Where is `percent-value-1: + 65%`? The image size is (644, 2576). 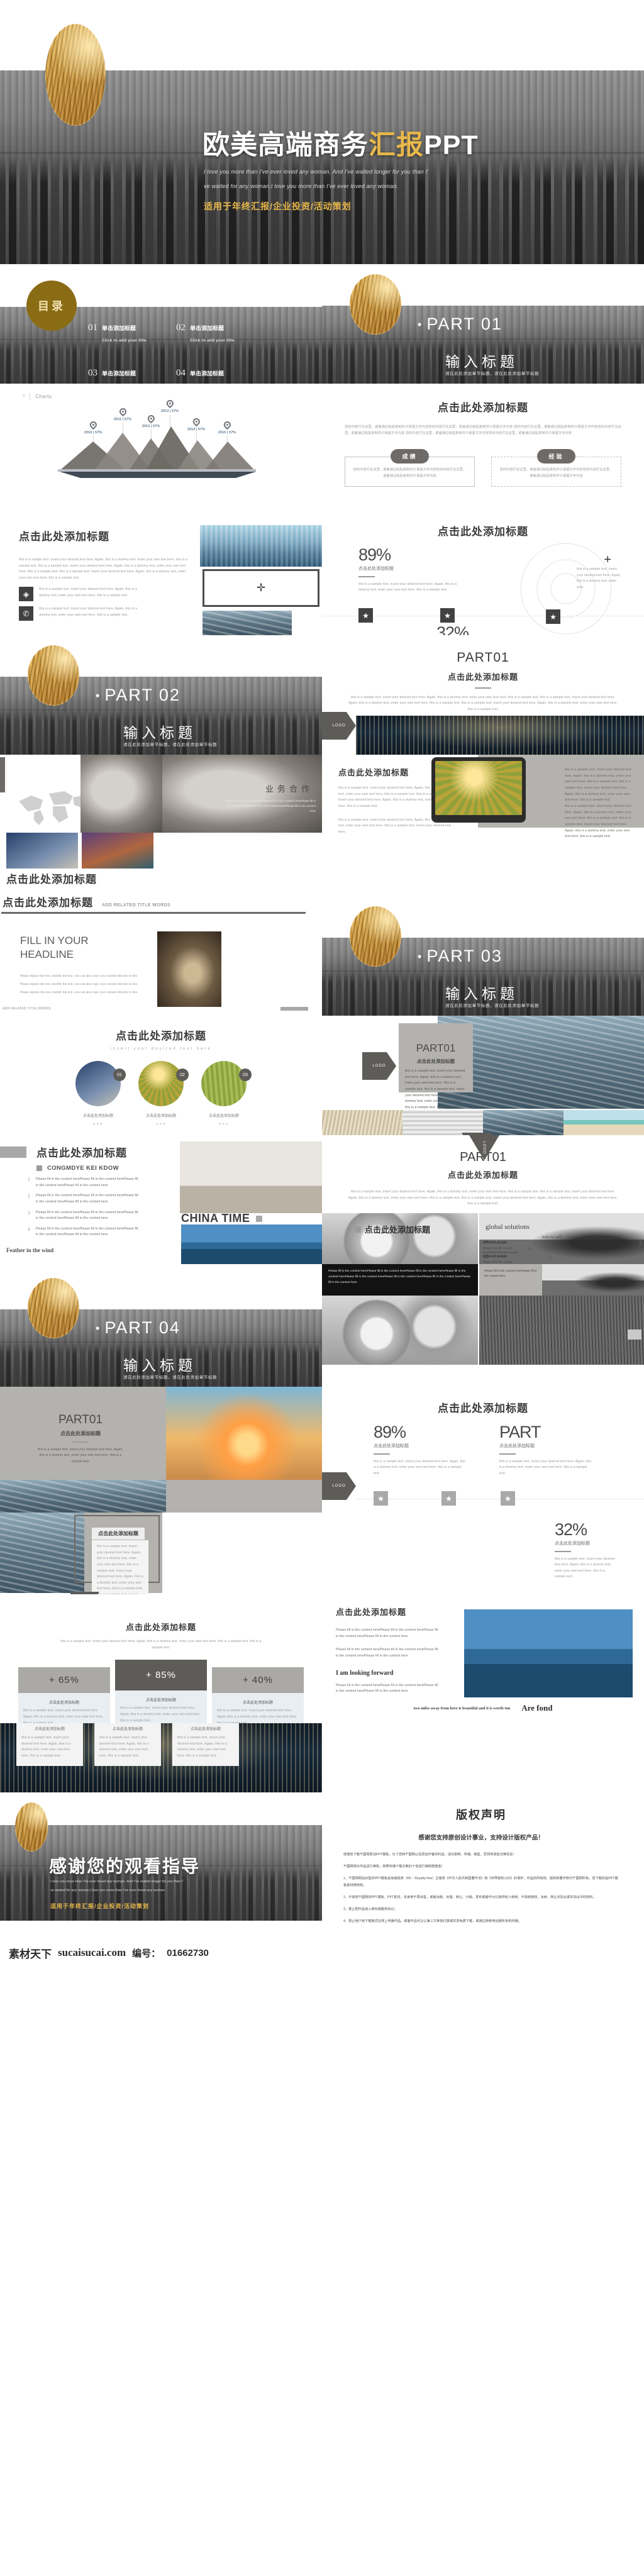 percent-value-1: + 65% is located at coordinates (64, 1680).